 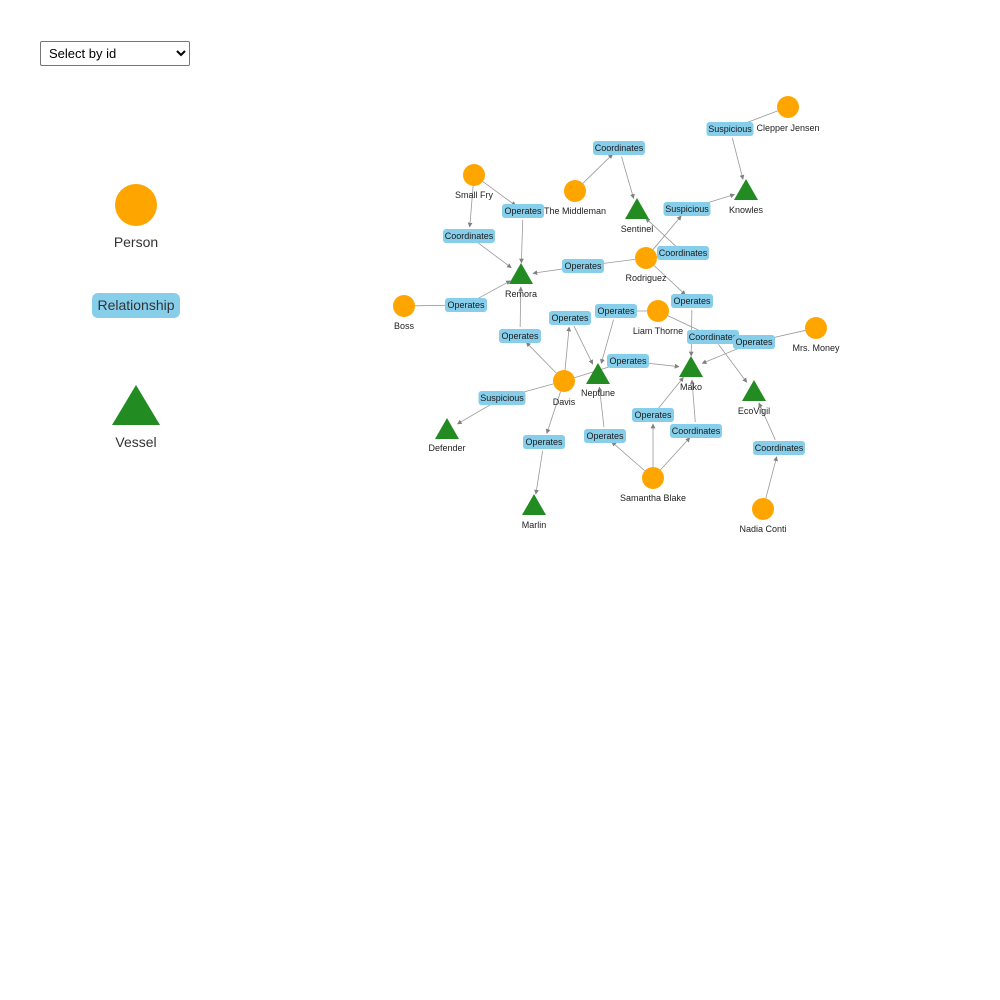 I want to click on person-node-nadia-conti: Nadia Conti, so click(x=763, y=516).